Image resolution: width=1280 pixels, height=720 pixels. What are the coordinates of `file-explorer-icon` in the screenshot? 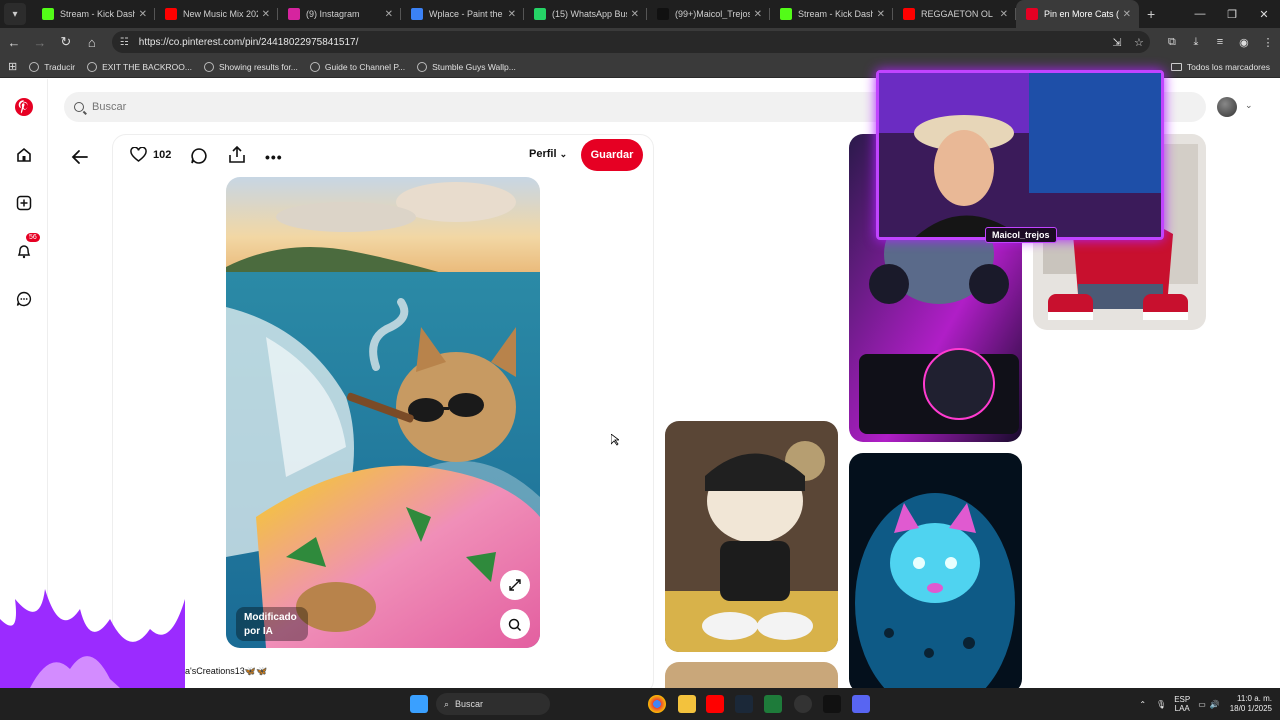 It's located at (687, 704).